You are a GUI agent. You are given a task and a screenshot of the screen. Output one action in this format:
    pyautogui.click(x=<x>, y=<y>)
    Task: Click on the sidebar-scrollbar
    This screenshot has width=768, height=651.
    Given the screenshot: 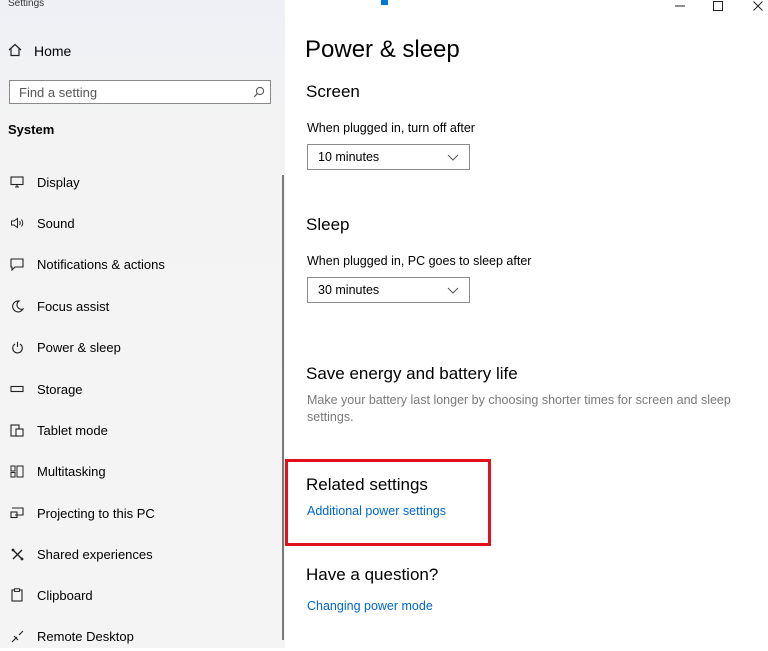 What is the action you would take?
    pyautogui.click(x=283, y=407)
    